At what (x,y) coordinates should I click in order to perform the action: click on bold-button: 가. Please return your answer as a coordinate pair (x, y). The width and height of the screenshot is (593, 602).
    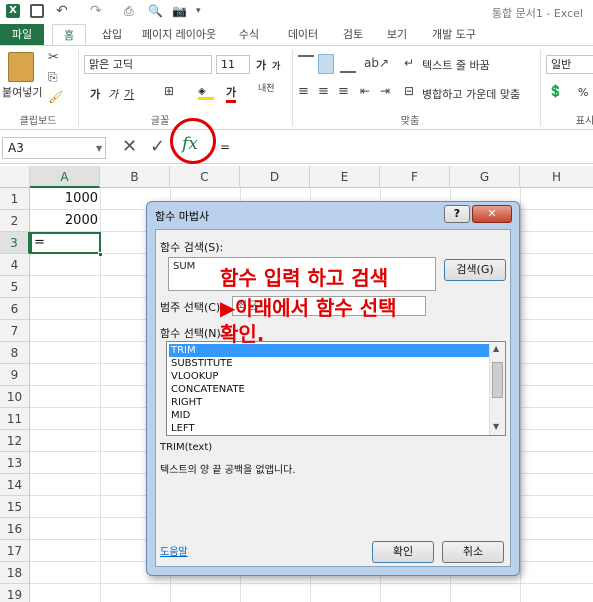
    Looking at the image, I should click on (95, 94).